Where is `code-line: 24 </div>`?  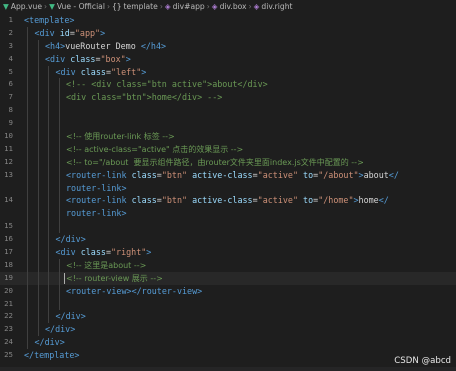
code-line: 24 </div> is located at coordinates (228, 343).